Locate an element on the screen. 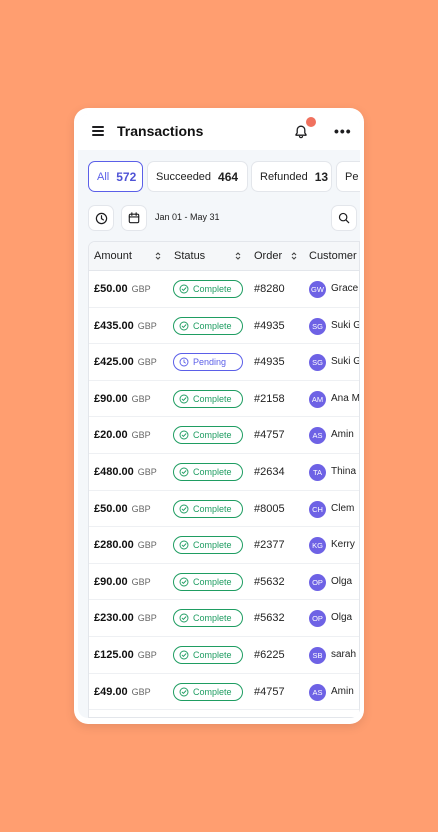  customer-name: Thina is located at coordinates (343, 471).